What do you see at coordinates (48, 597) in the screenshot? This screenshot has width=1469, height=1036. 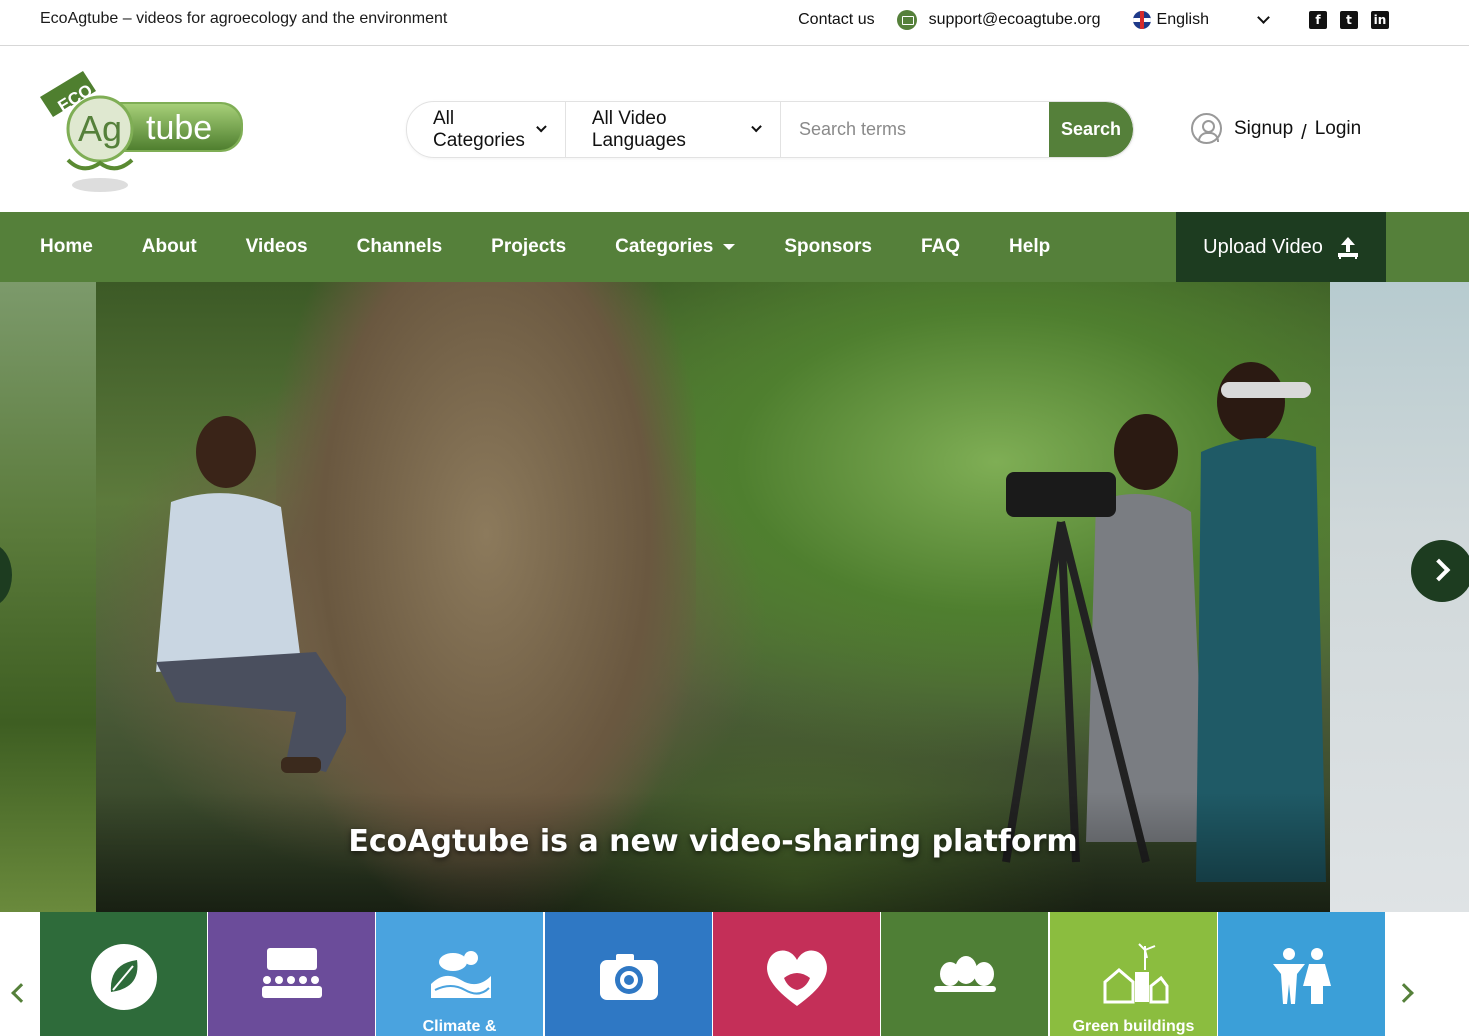 I see `previous-slide-peek` at bounding box center [48, 597].